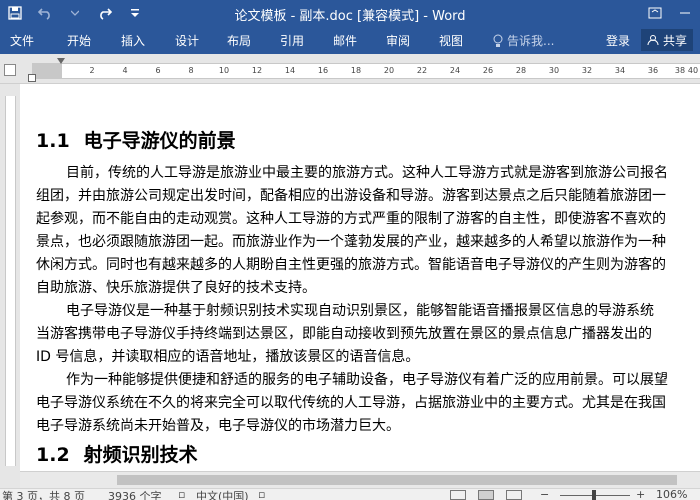  Describe the element at coordinates (488, 70) in the screenshot. I see `ruler-tick: 26` at that location.